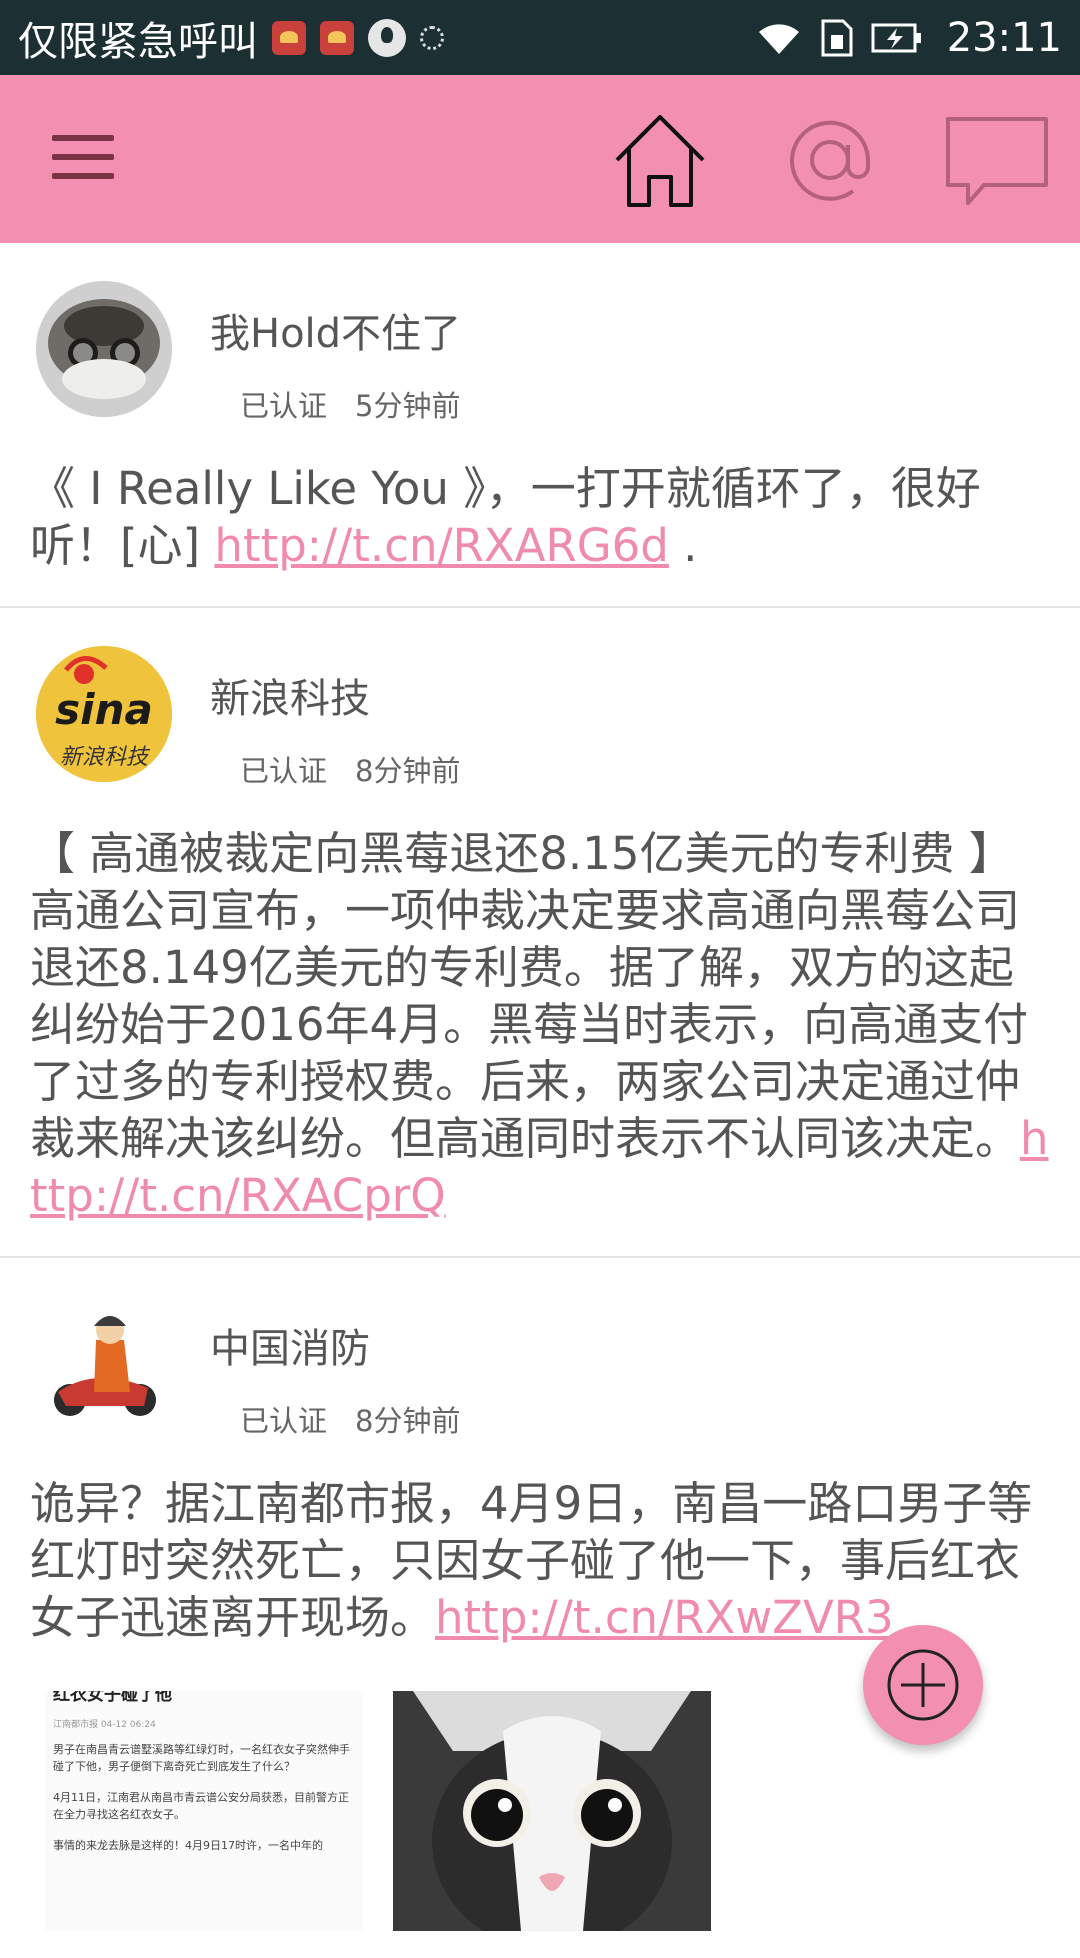 This screenshot has width=1080, height=1958. What do you see at coordinates (350, 404) in the screenshot?
I see `post-meta: 已认证 5分钟前` at bounding box center [350, 404].